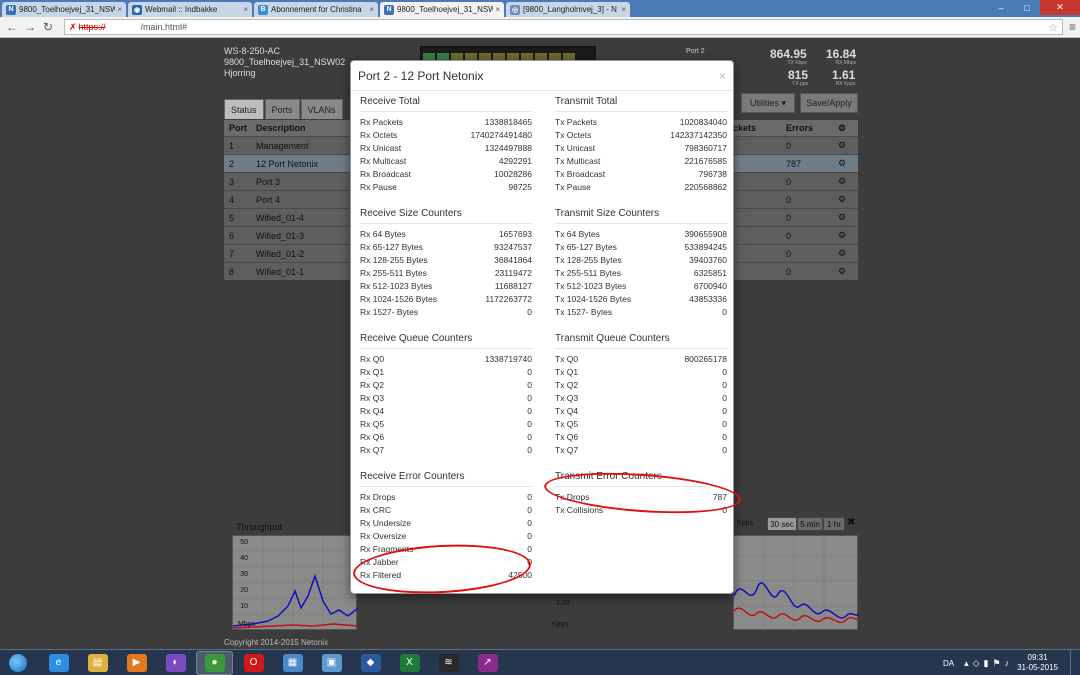 This screenshot has width=1080, height=675. I want to click on taskbar-app: e, so click(58, 663).